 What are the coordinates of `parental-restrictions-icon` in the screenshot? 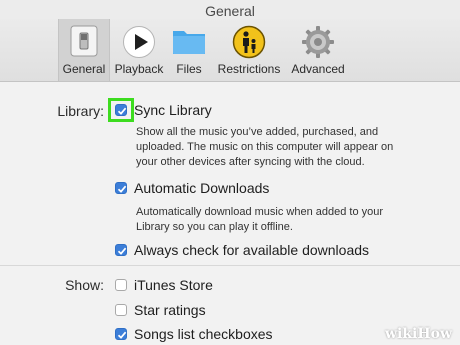 It's located at (249, 43).